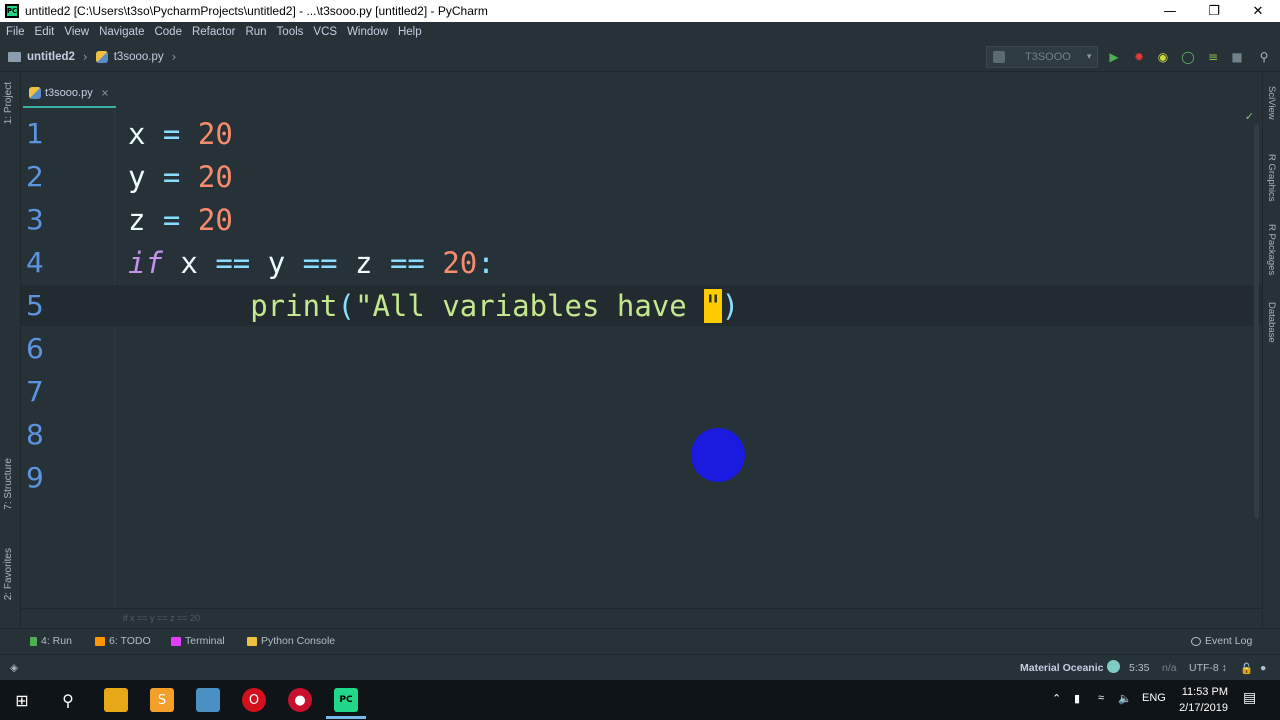  Describe the element at coordinates (116, 700) in the screenshot. I see `file-explorer-icon` at that location.